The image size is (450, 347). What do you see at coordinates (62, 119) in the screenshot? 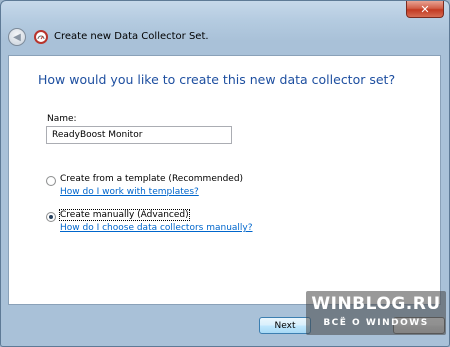
I see `name-label: Name:` at bounding box center [62, 119].